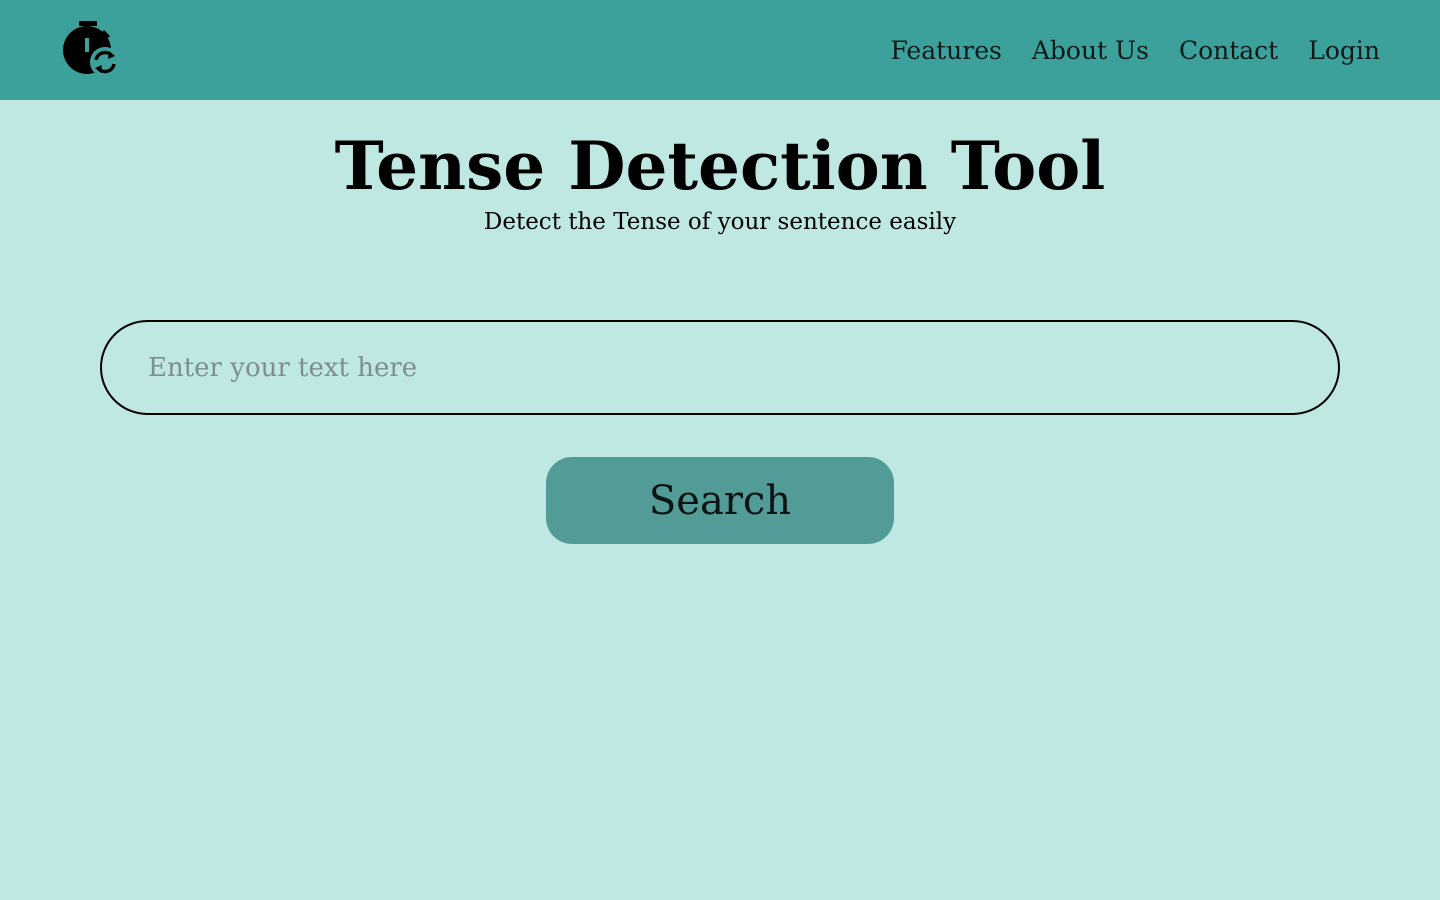  Describe the element at coordinates (92, 50) in the screenshot. I see `stopwatch-sync-icon` at that location.